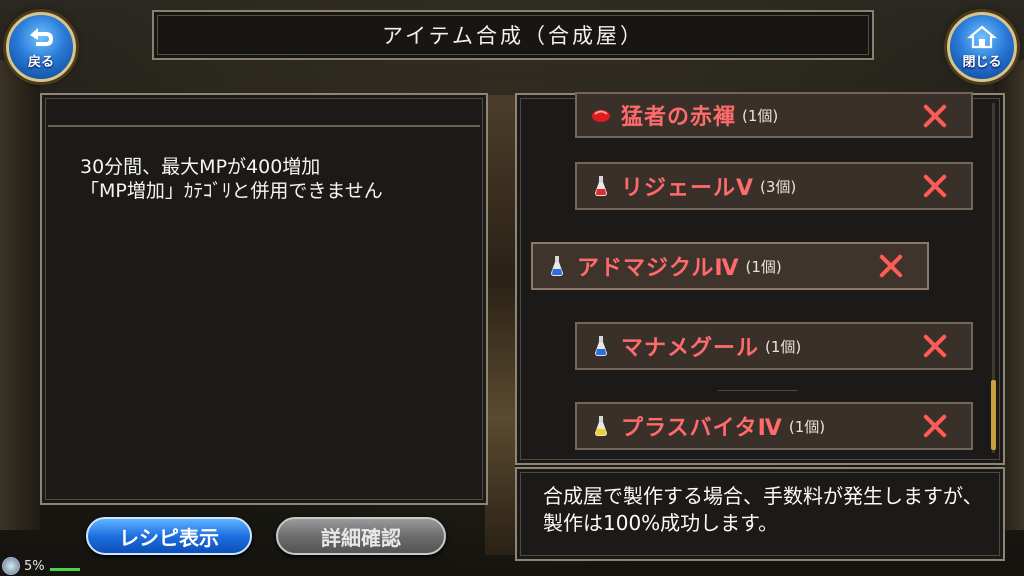 This screenshot has height=576, width=1024. I want to click on close-label: 閉じる, so click(982, 62).